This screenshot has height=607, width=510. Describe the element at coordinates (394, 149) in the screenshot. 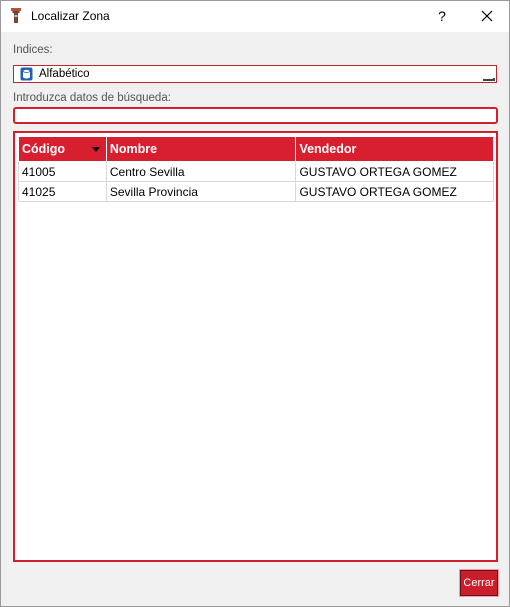

I see `column-header-vendedor: Vendedor` at that location.